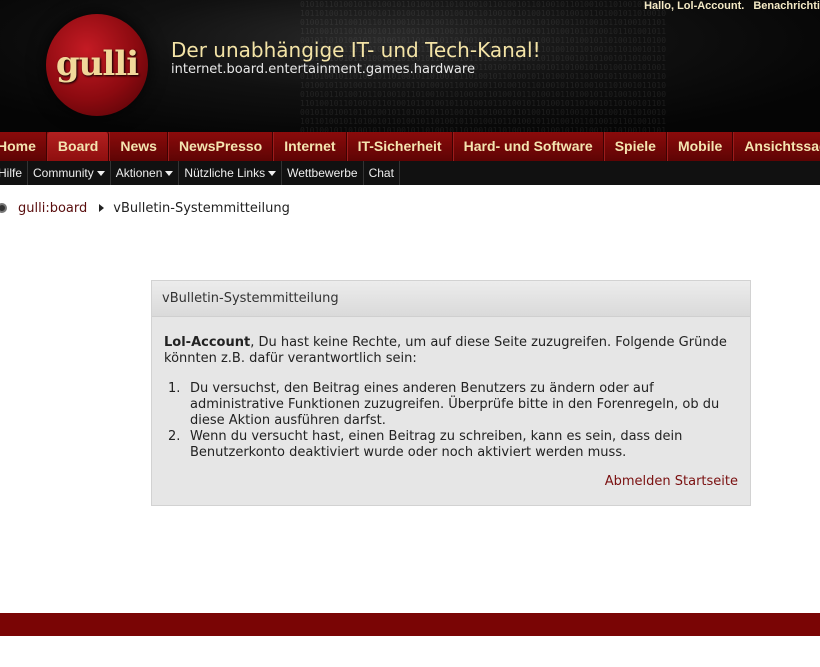  I want to click on subnav-hilfe: Hilfe, so click(14, 173).